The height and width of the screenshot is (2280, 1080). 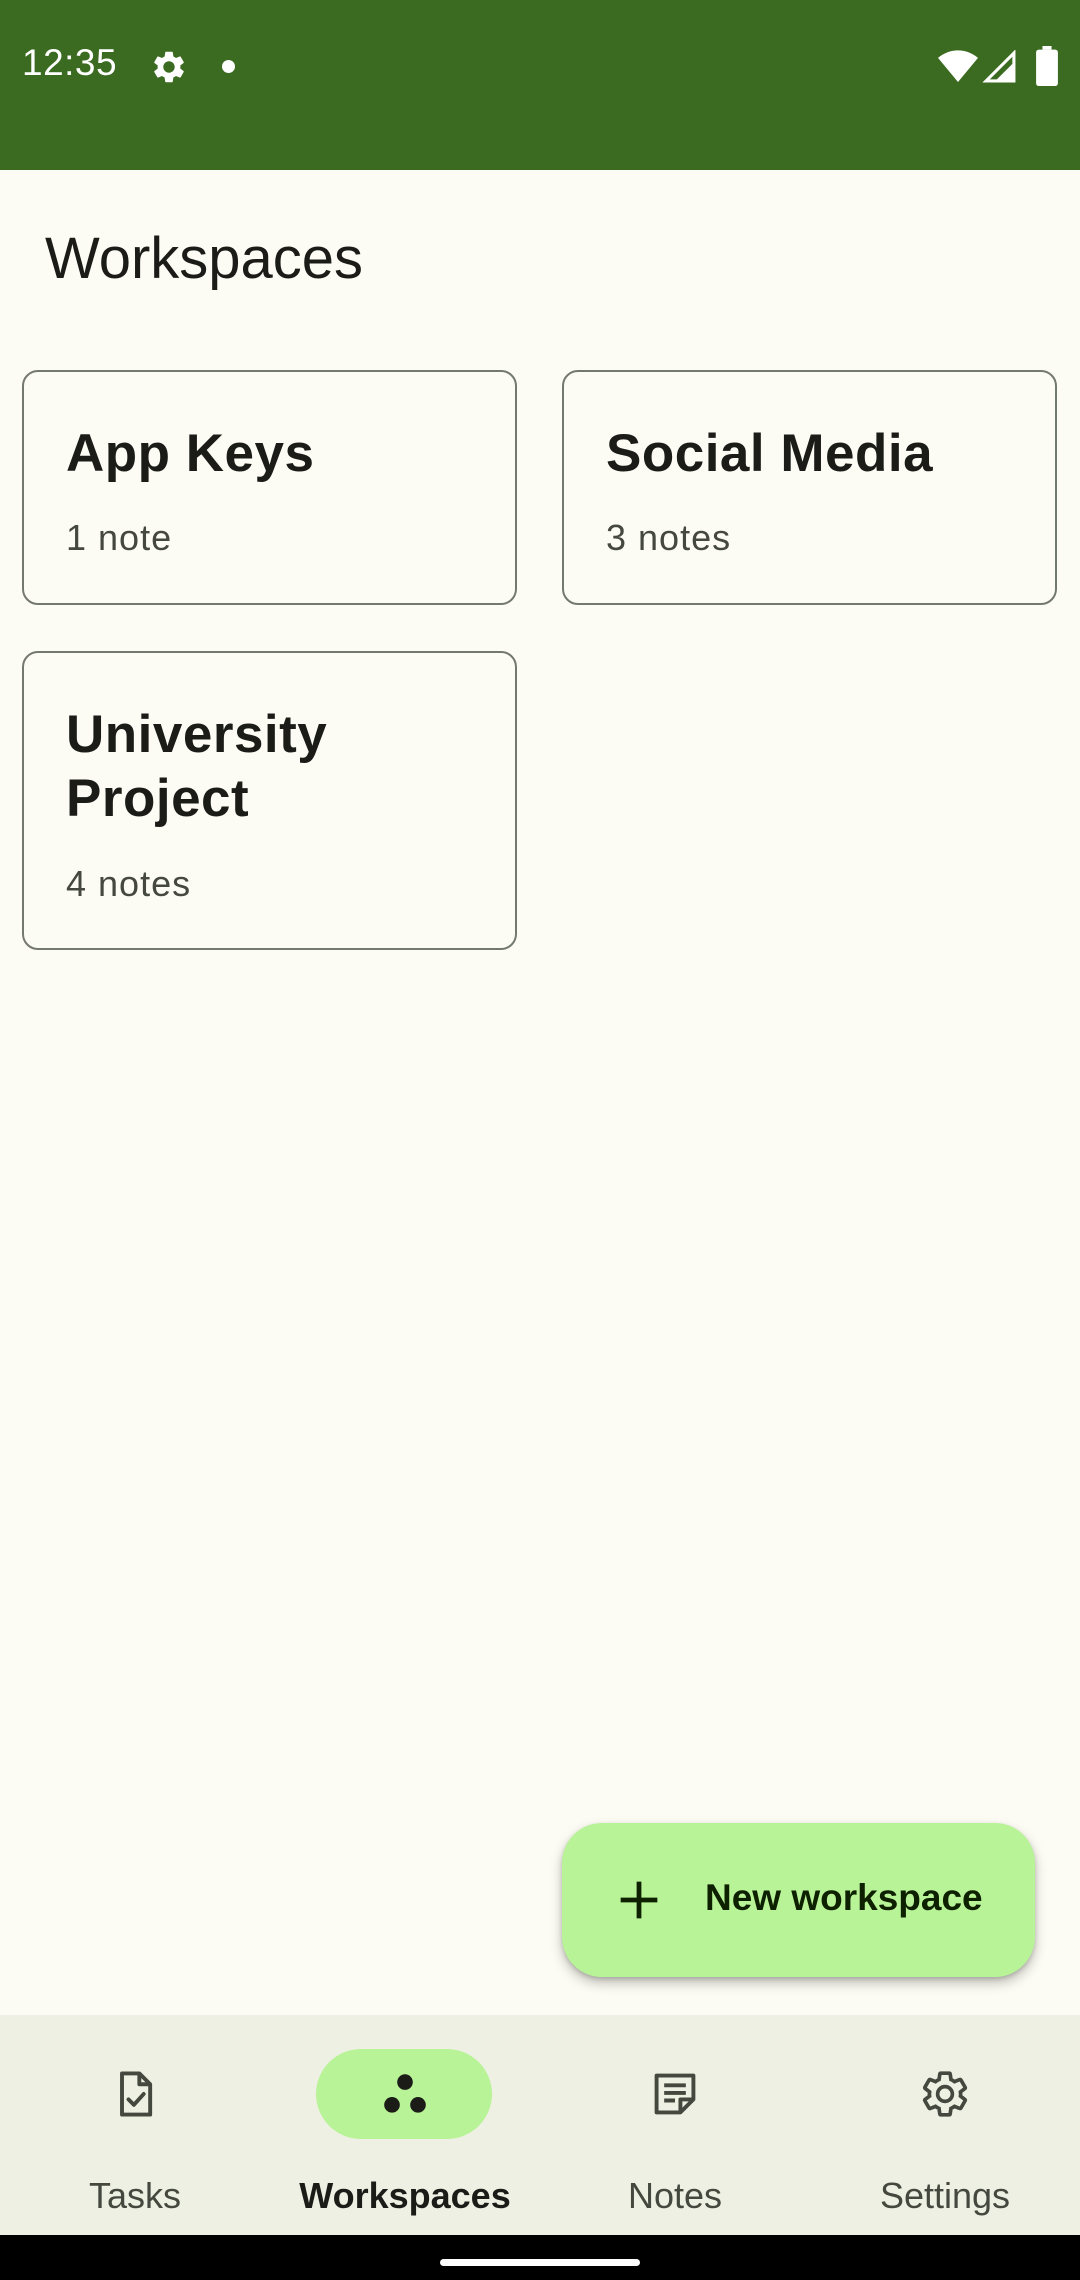 What do you see at coordinates (958, 66) in the screenshot?
I see `wifi-icon` at bounding box center [958, 66].